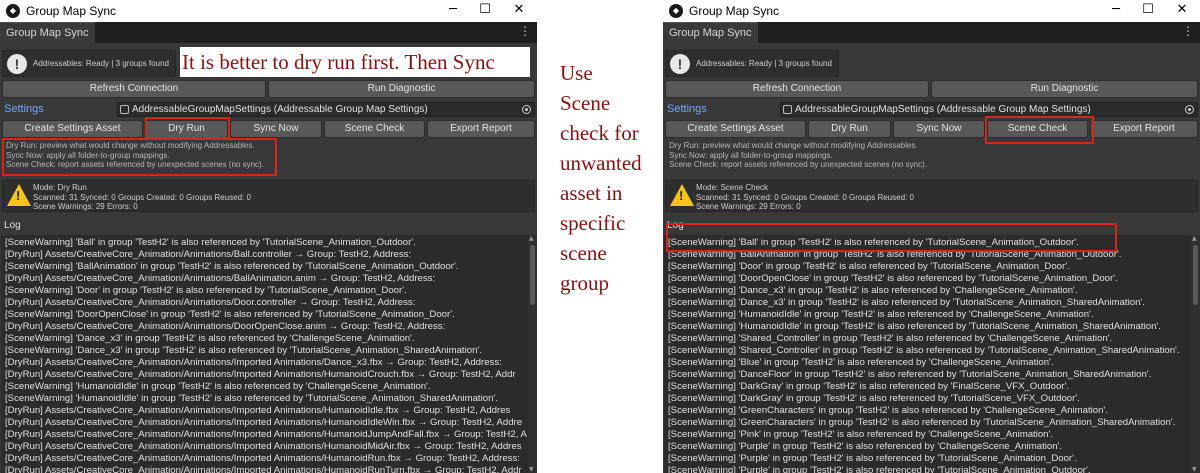 This screenshot has height=473, width=1200. Describe the element at coordinates (732, 187) in the screenshot. I see `summary-mode: Mode: Scene Check` at that location.